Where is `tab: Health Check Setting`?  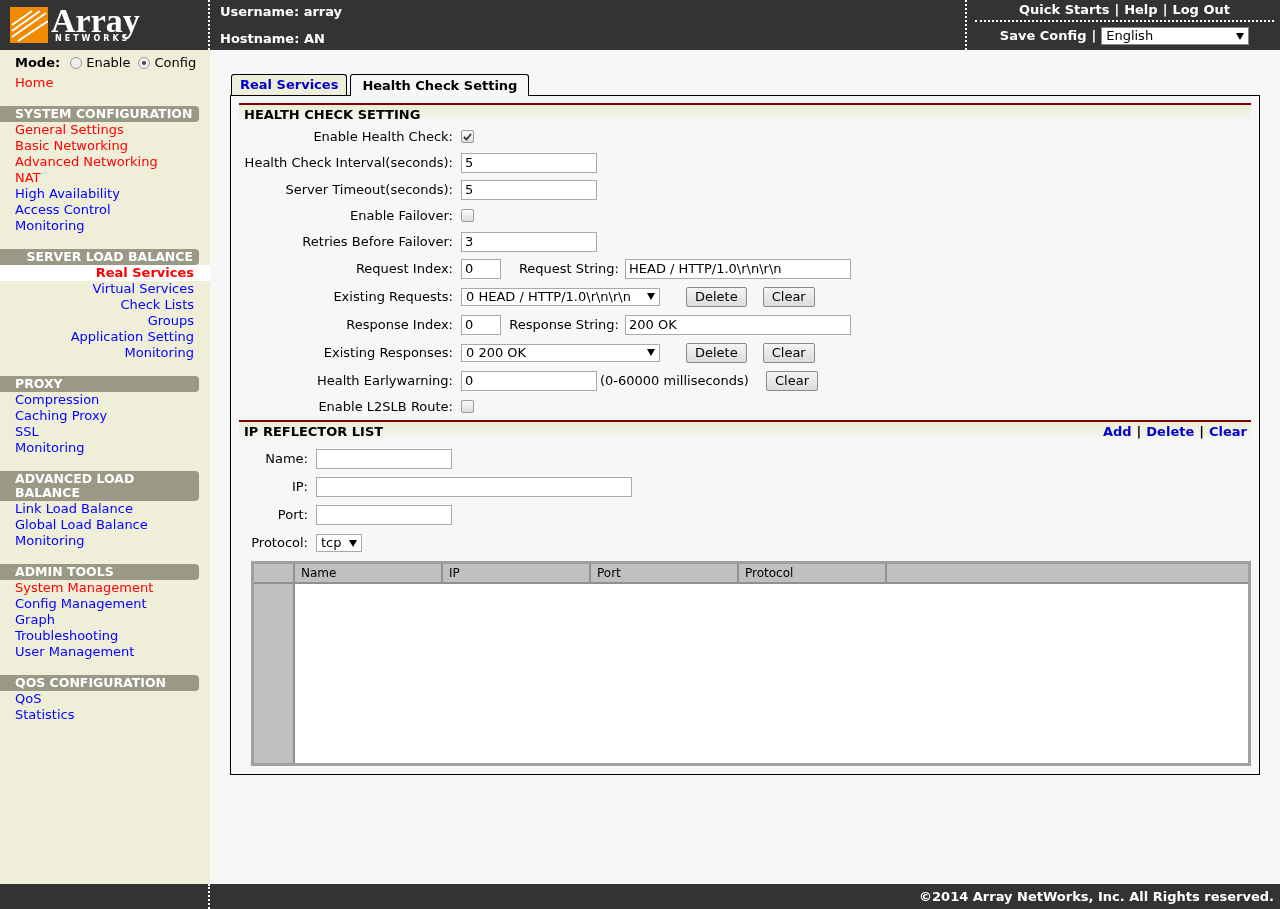
tab: Health Check Setting is located at coordinates (440, 85).